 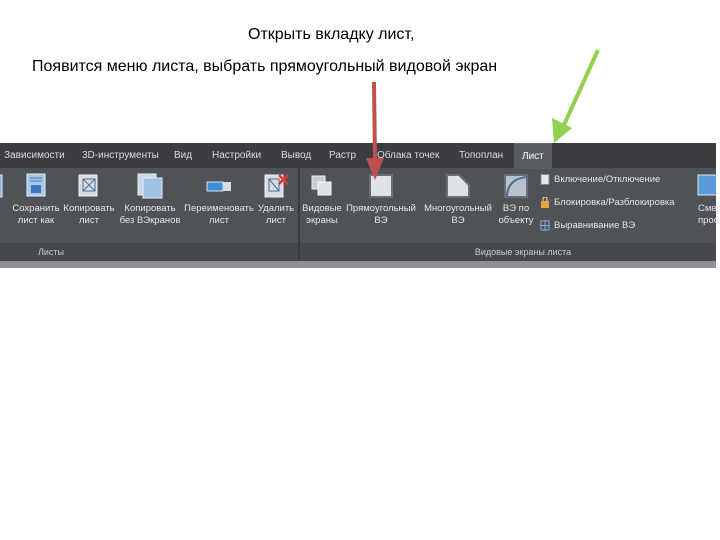 I want to click on green-arrow, so click(x=576, y=96).